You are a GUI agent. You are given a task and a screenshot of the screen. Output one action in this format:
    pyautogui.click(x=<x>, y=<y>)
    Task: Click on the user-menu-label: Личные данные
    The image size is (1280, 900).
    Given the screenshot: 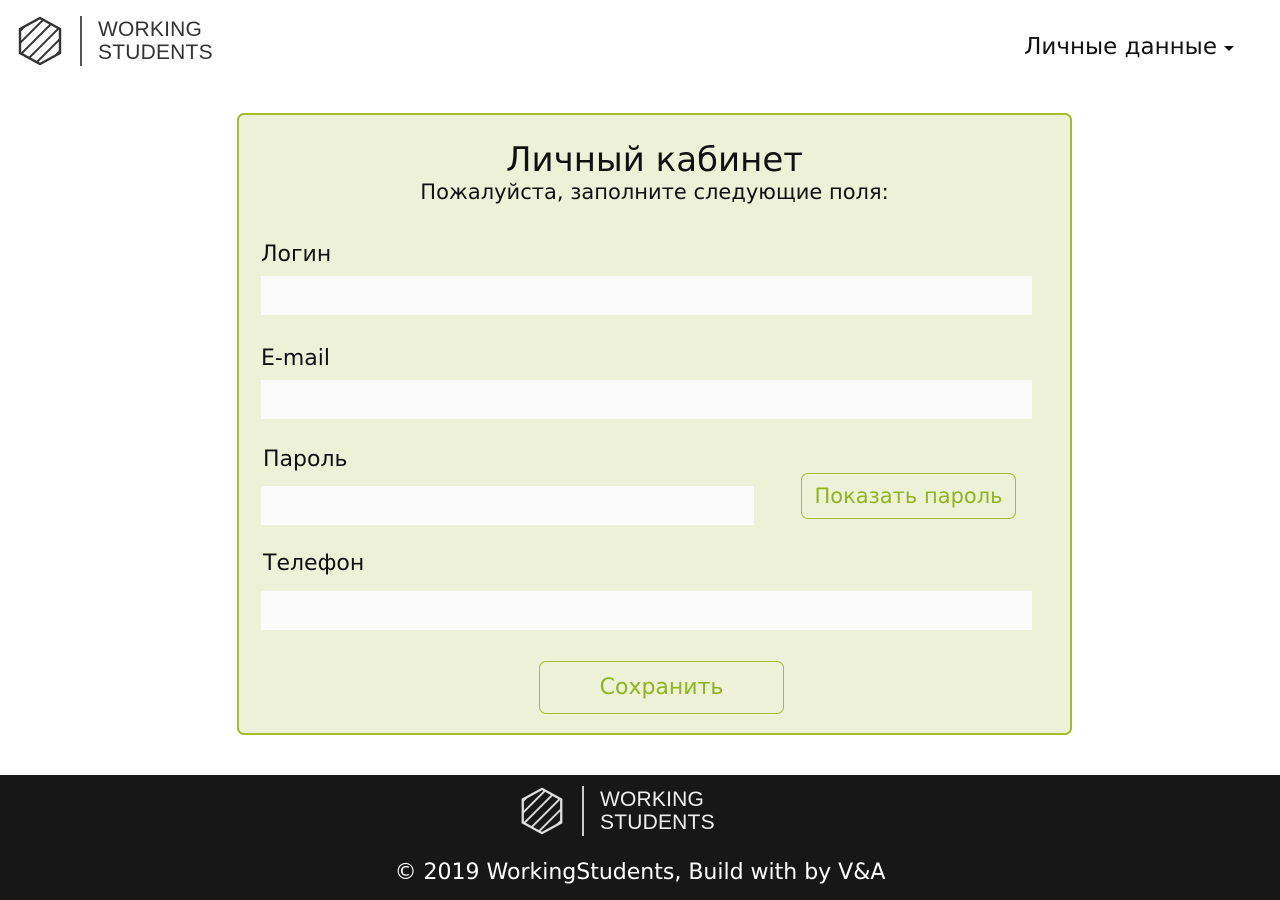 What is the action you would take?
    pyautogui.click(x=1120, y=47)
    